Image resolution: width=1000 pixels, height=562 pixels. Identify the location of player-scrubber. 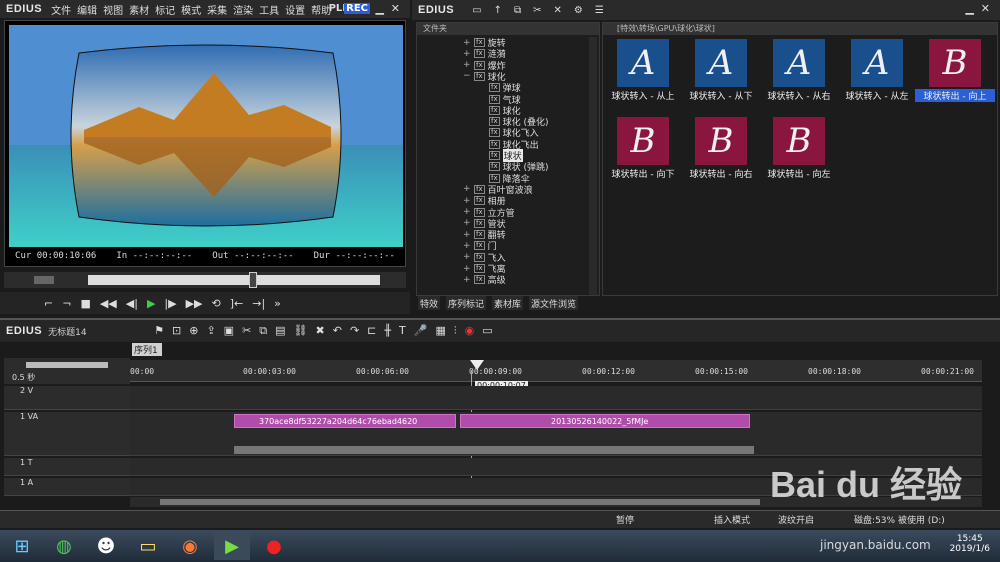
(205, 280).